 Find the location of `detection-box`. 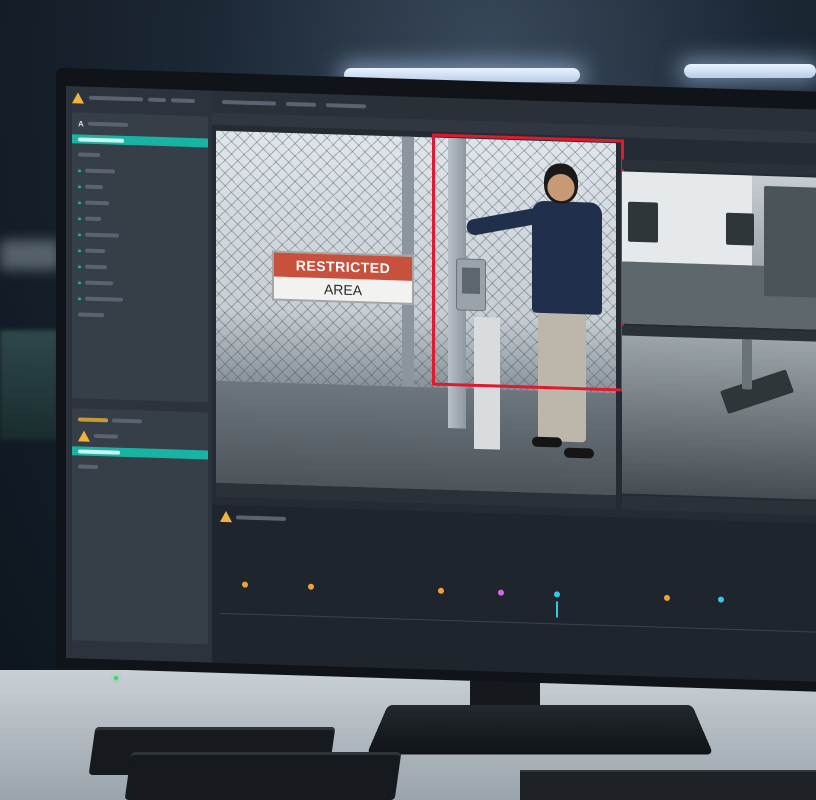

detection-box is located at coordinates (528, 262).